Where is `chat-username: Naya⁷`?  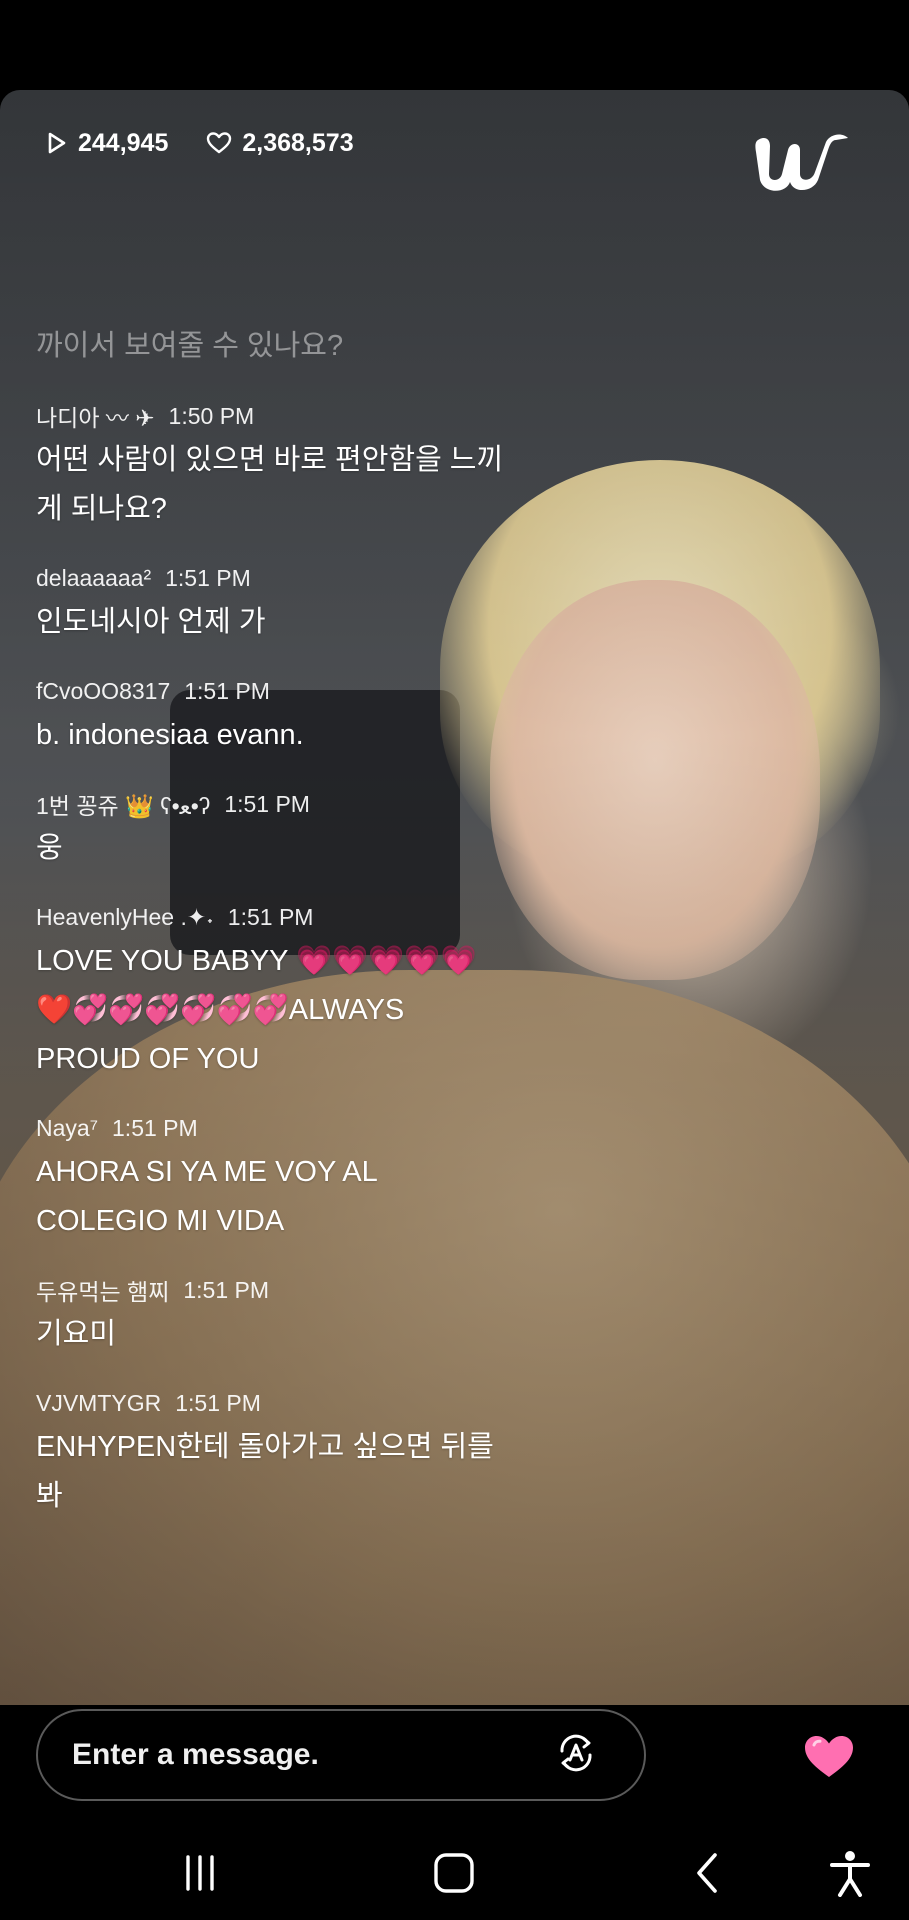
chat-username: Naya⁷ is located at coordinates (67, 1128).